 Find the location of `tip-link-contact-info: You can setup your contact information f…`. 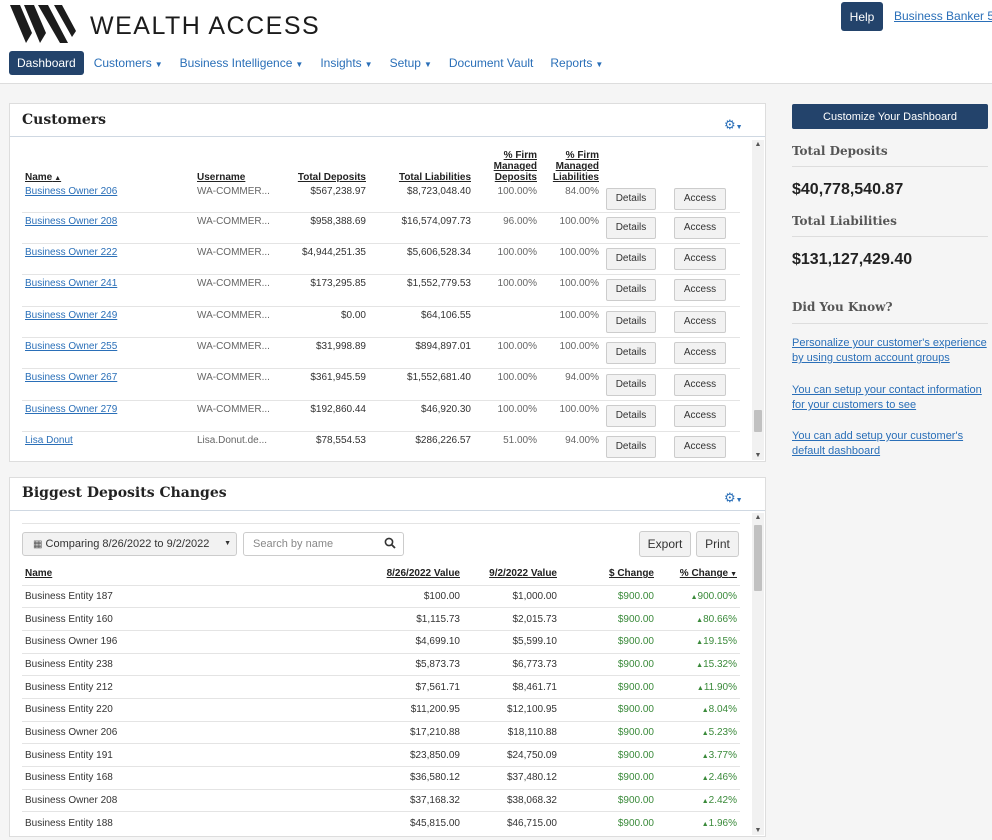

tip-link-contact-info: You can setup your contact information f… is located at coordinates (890, 398).